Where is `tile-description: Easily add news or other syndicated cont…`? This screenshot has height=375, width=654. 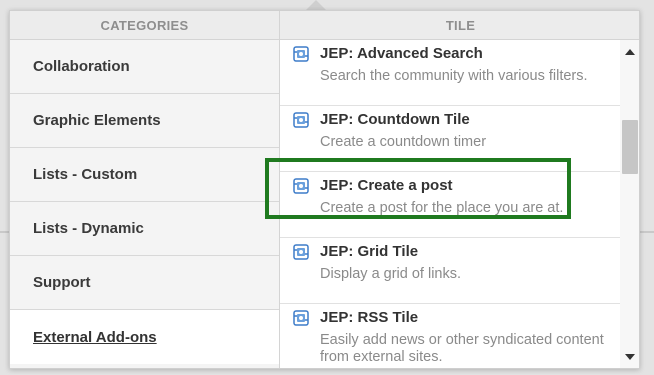
tile-description: Easily add news or other syndicated cont… is located at coordinates (462, 348).